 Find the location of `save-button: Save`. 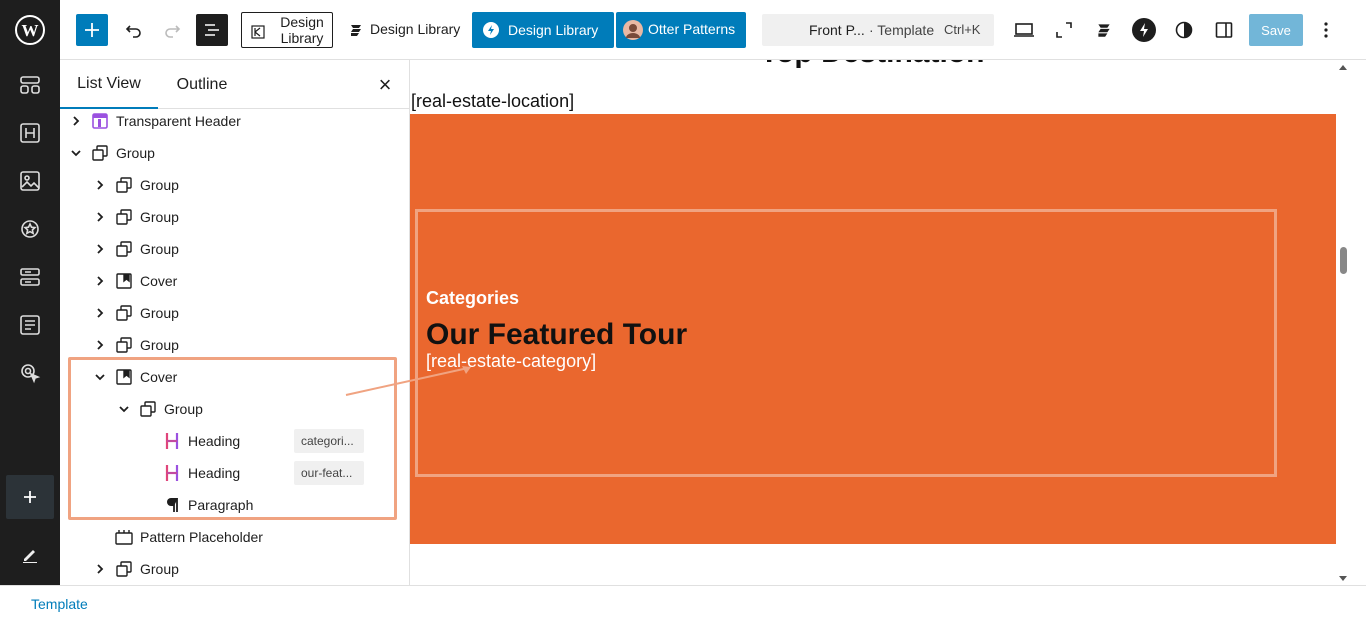

save-button: Save is located at coordinates (1276, 30).